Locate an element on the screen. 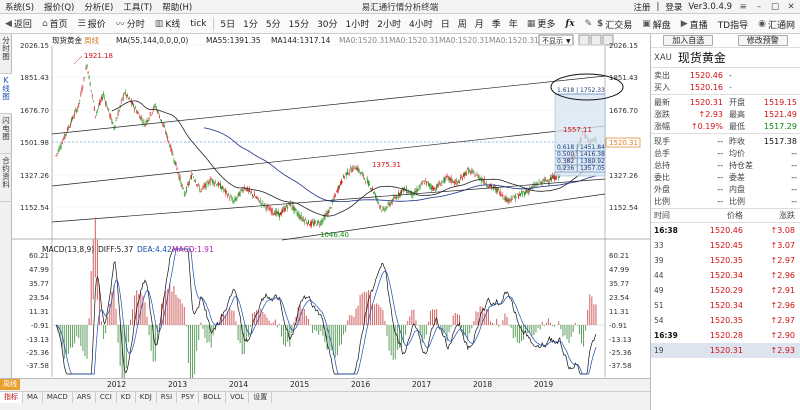 This screenshot has height=410, width=800. tick-row: 39 1520.35 ↑2.97 is located at coordinates (725, 260).